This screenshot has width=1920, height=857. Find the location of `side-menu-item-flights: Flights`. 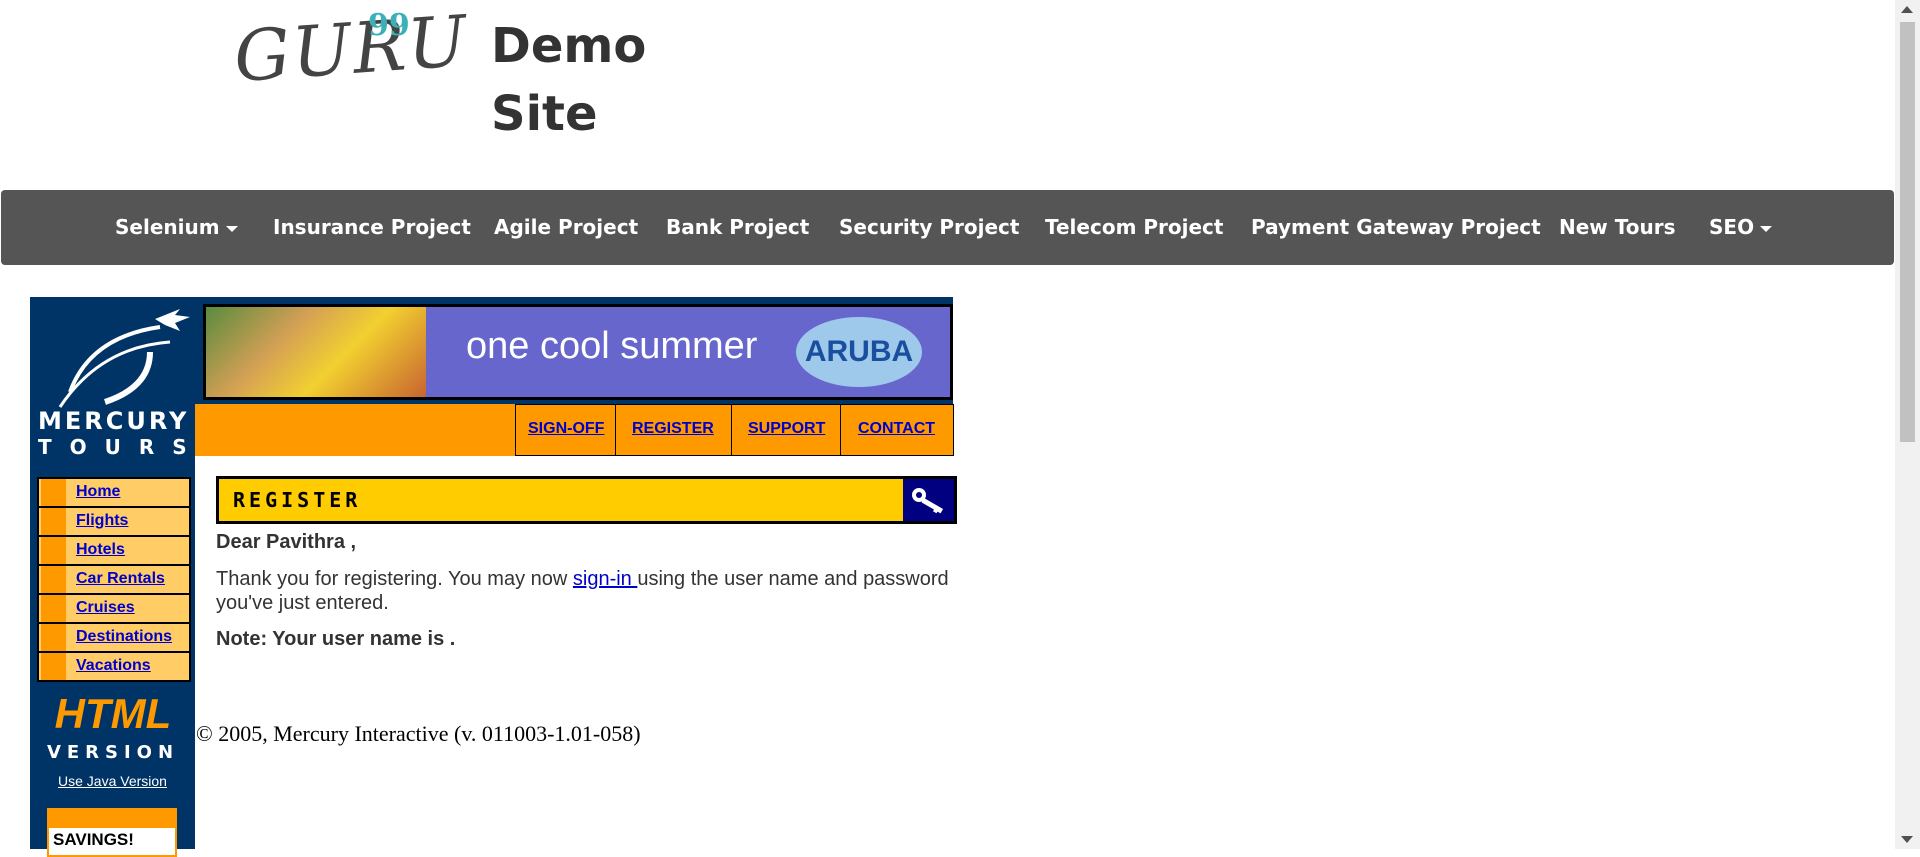

side-menu-item-flights: Flights is located at coordinates (114, 521).